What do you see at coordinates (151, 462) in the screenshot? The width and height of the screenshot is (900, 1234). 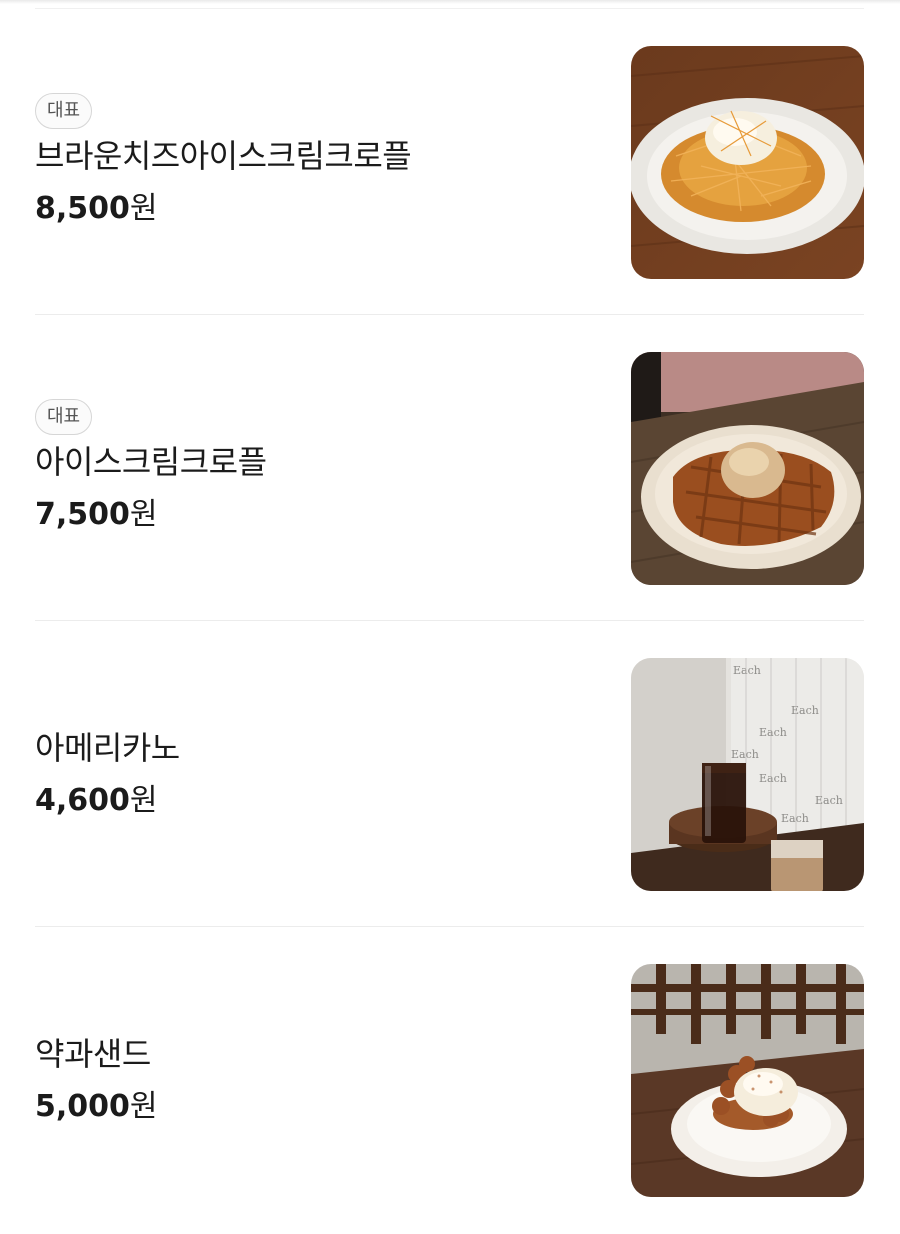 I see `menu-item-name: 아이스크림크로플` at bounding box center [151, 462].